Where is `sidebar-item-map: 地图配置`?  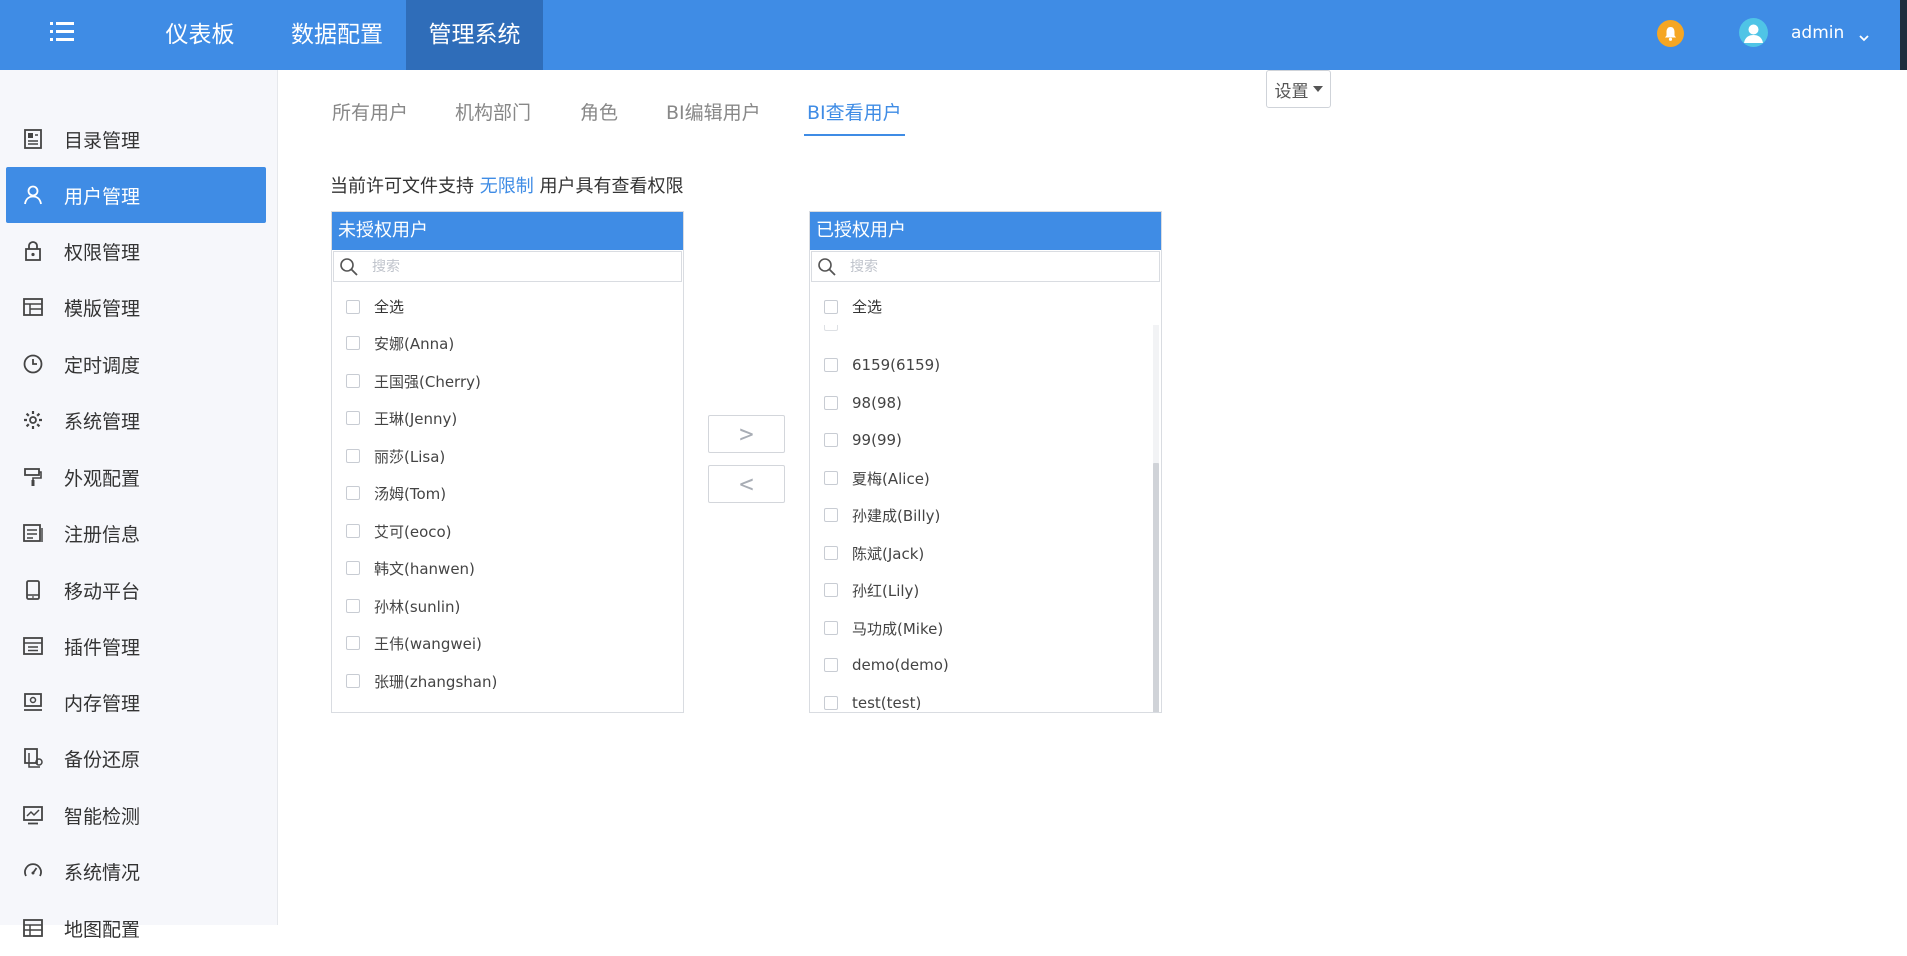
sidebar-item-map: 地图配置 is located at coordinates (136, 928).